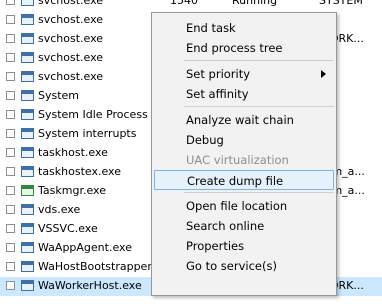  What do you see at coordinates (87, 133) in the screenshot?
I see `process-name: System interrupts` at bounding box center [87, 133].